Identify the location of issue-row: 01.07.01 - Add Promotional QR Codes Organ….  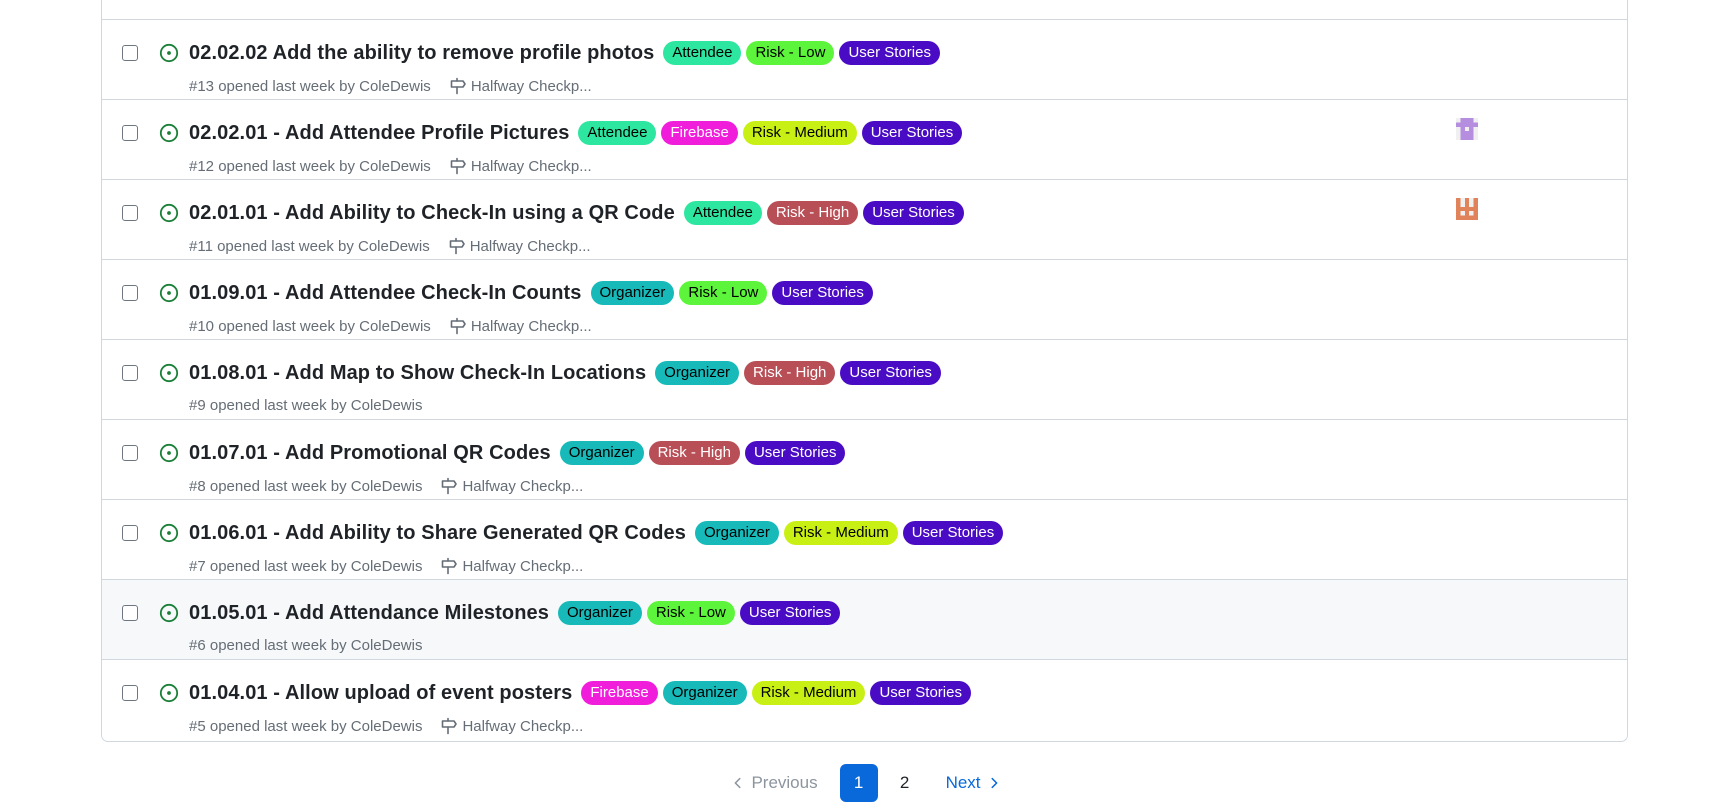
(864, 459).